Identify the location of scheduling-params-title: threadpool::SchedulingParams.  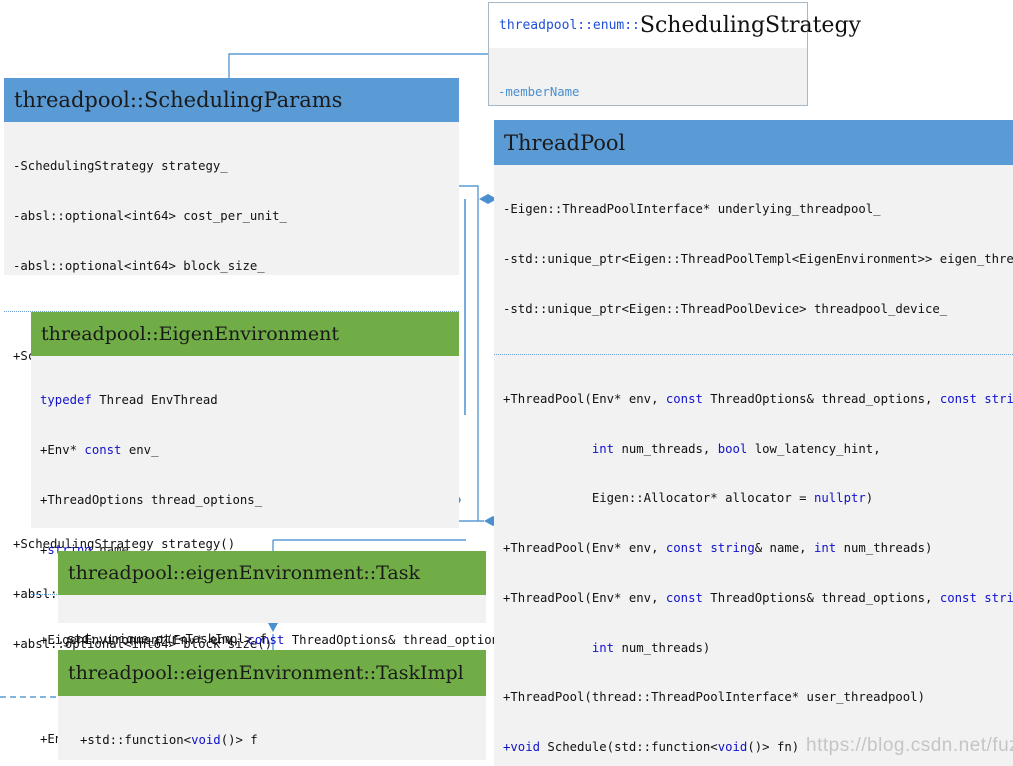
(231, 100).